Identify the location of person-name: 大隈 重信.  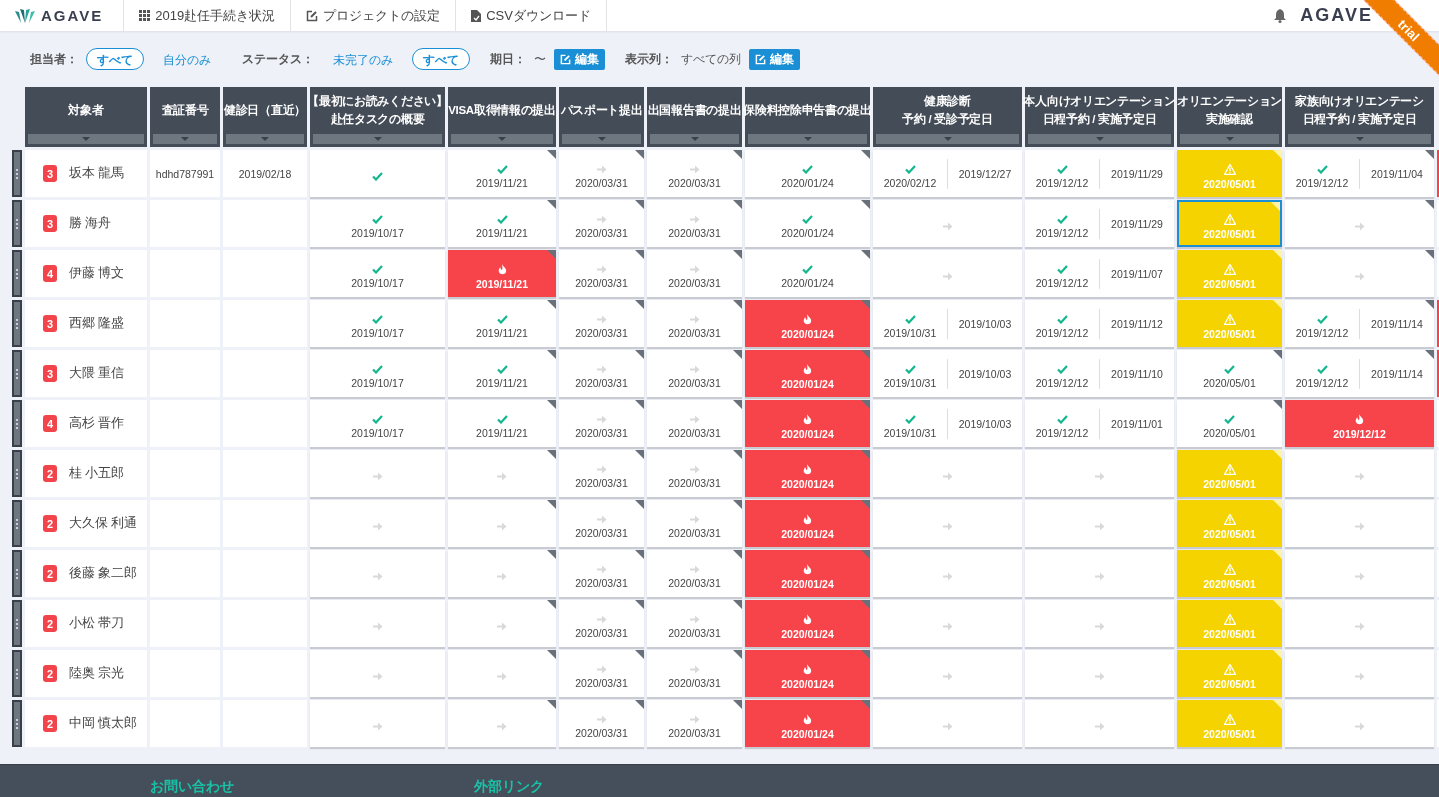
(97, 373).